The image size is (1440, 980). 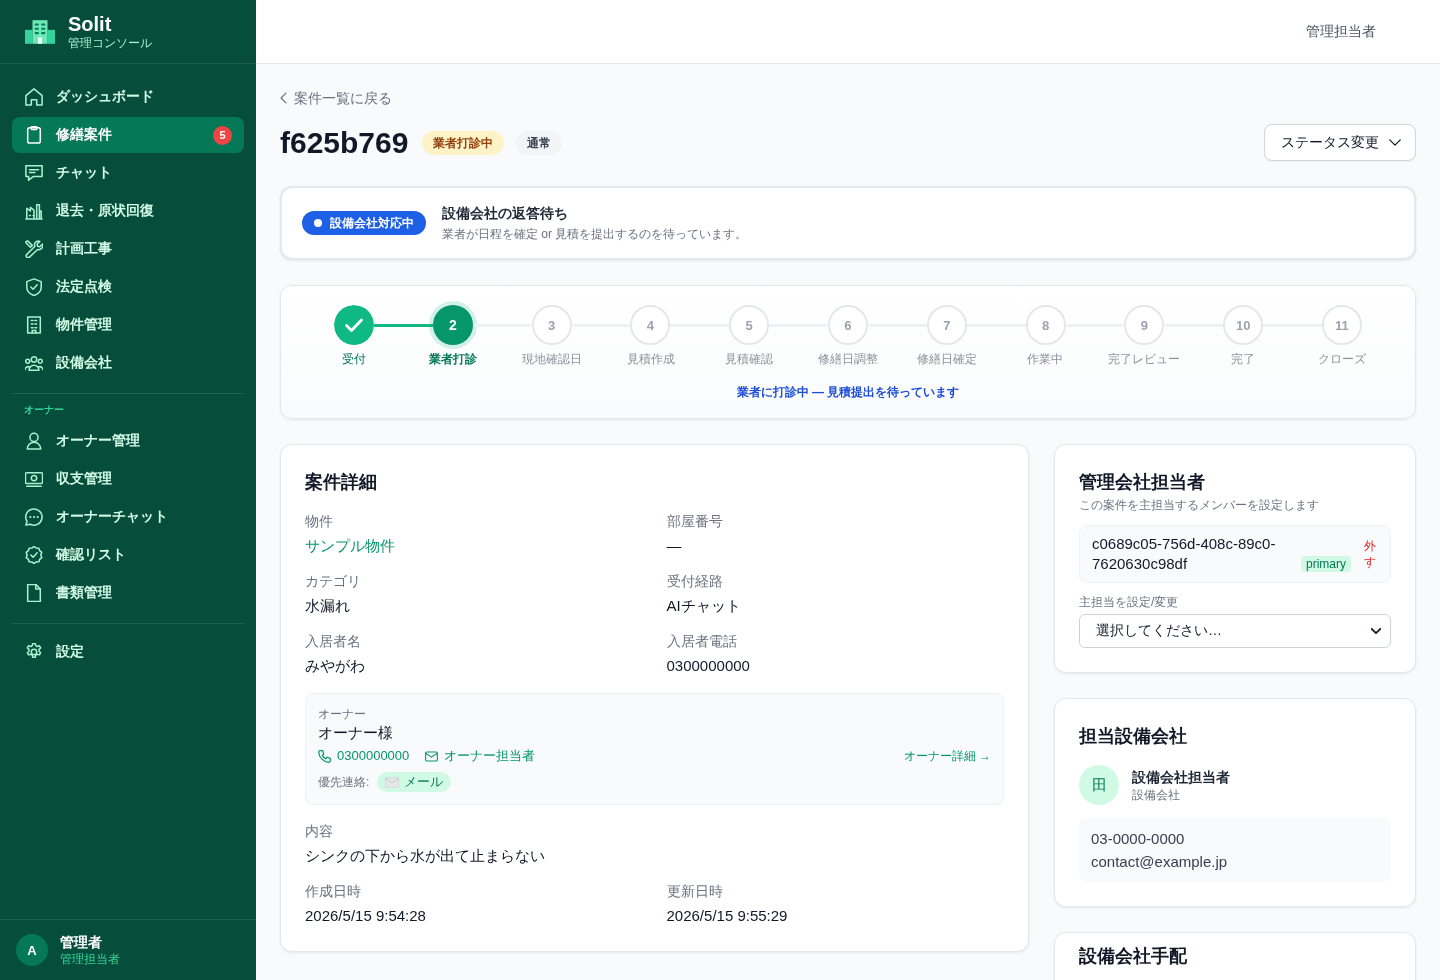 What do you see at coordinates (341, 482) in the screenshot?
I see `card-title: 案件詳細` at bounding box center [341, 482].